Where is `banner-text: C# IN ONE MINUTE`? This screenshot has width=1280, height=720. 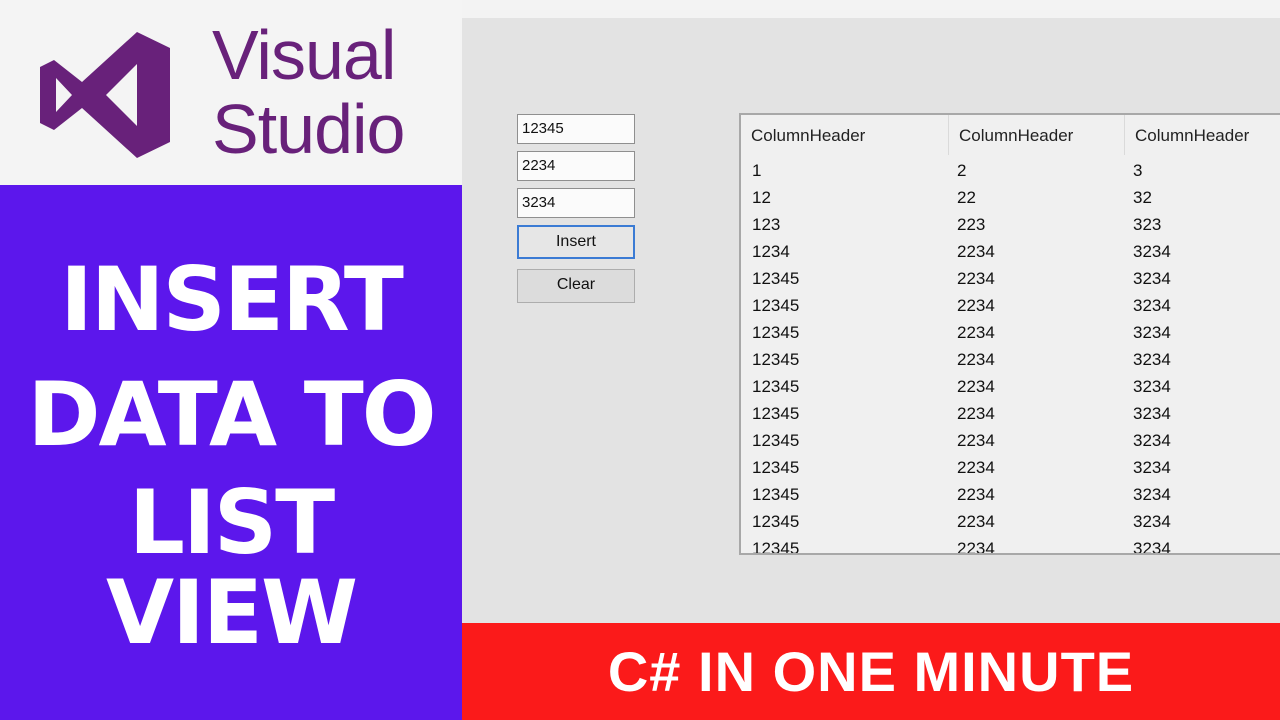 banner-text: C# IN ONE MINUTE is located at coordinates (871, 671).